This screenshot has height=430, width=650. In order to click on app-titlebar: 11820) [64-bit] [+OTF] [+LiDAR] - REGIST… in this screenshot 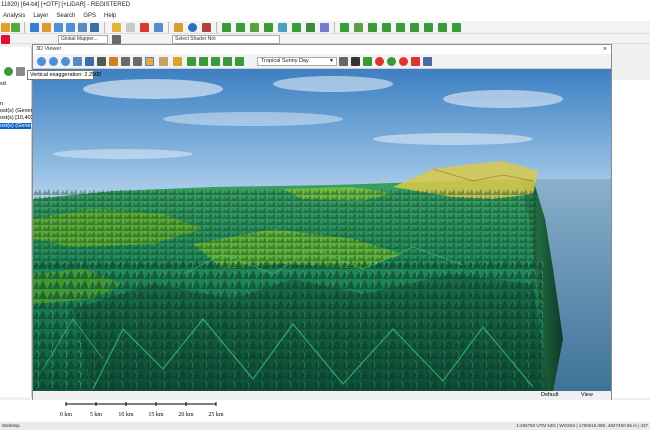, I will do `click(325, 5)`.